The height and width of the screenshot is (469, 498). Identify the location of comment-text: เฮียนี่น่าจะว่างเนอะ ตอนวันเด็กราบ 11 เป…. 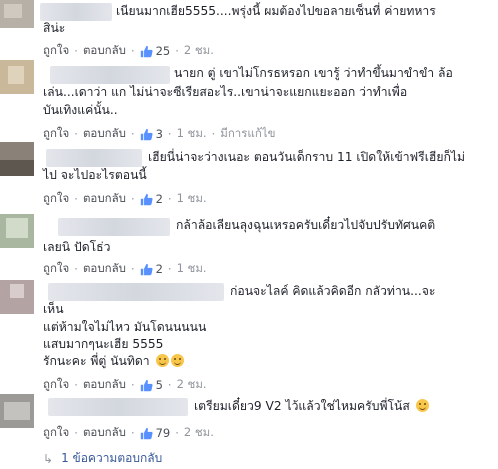
(306, 157).